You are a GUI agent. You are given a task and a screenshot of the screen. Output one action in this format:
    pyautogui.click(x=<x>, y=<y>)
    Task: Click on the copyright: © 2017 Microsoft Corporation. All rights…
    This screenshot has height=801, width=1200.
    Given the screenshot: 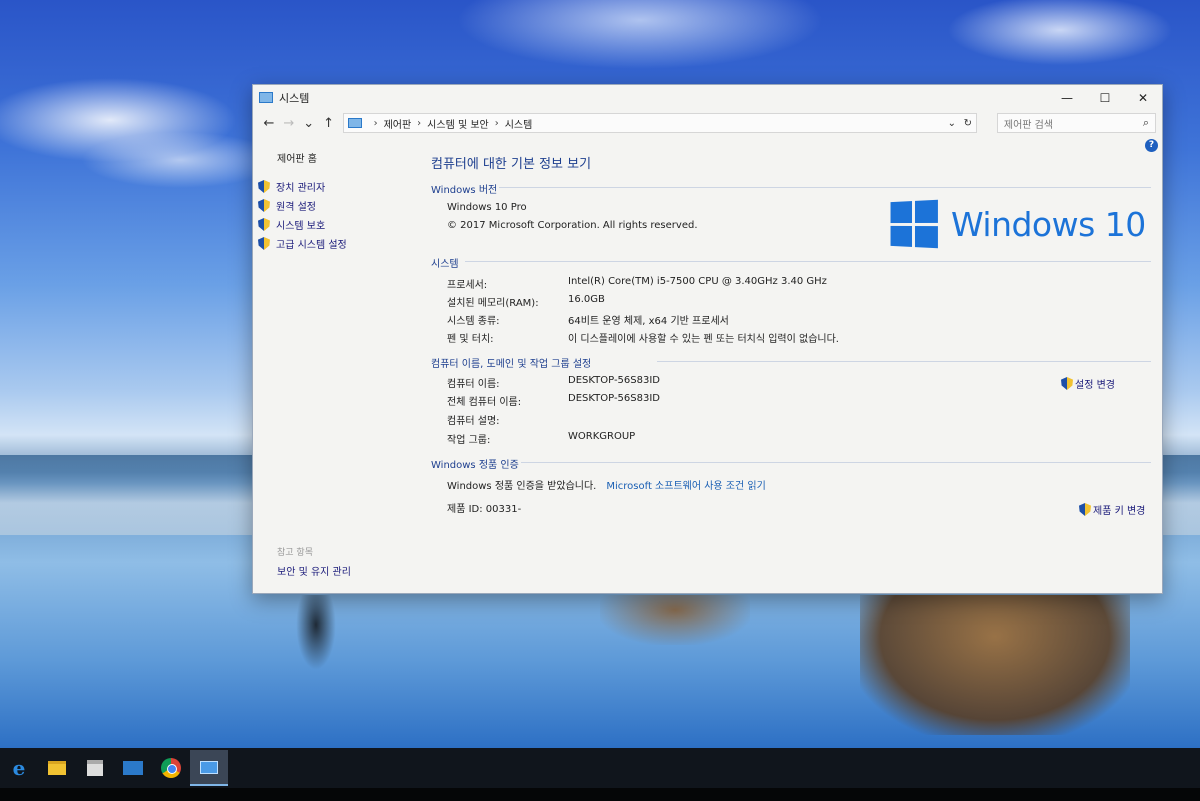 What is the action you would take?
    pyautogui.click(x=572, y=225)
    